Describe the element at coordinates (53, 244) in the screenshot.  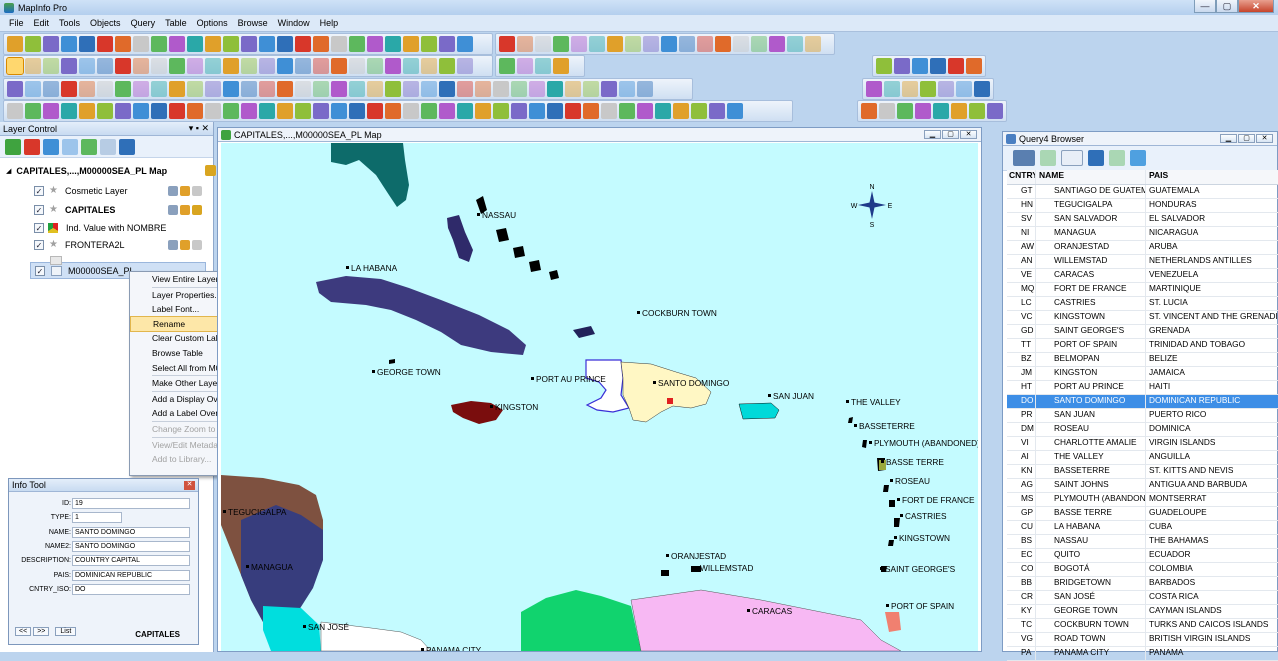
I see `star-icon: ★` at that location.